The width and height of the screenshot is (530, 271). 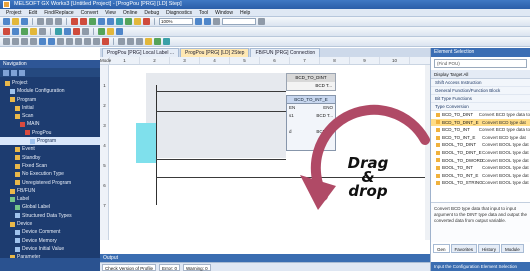 I want to click on label-insert-icon, so click(x=166, y=41).